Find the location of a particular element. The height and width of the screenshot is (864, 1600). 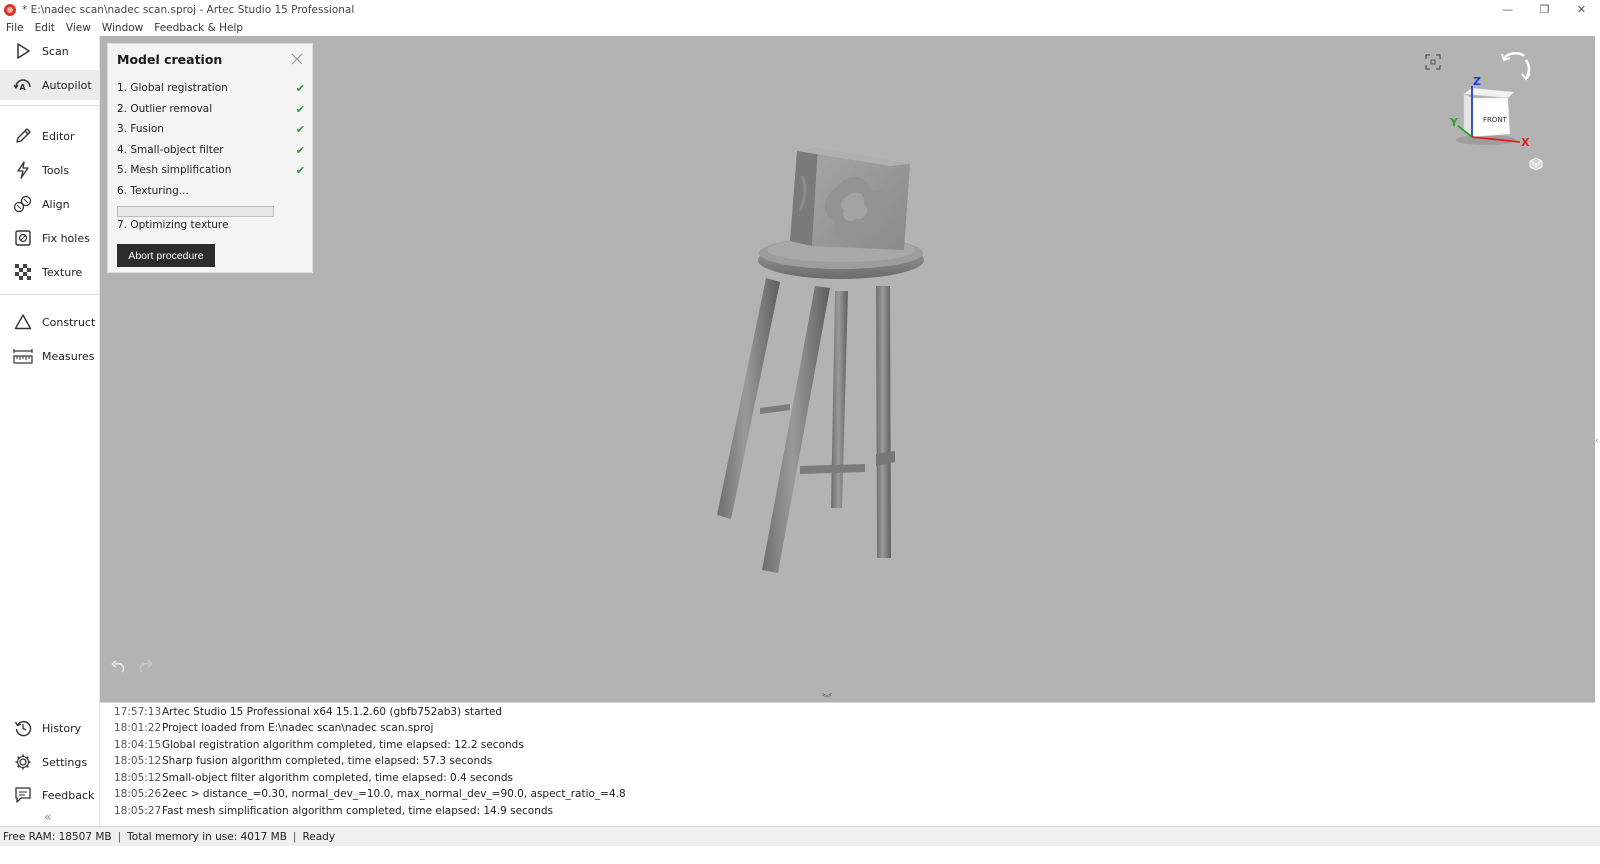

total-memory-readout: Total memory in use: 4017 MB is located at coordinates (207, 836).